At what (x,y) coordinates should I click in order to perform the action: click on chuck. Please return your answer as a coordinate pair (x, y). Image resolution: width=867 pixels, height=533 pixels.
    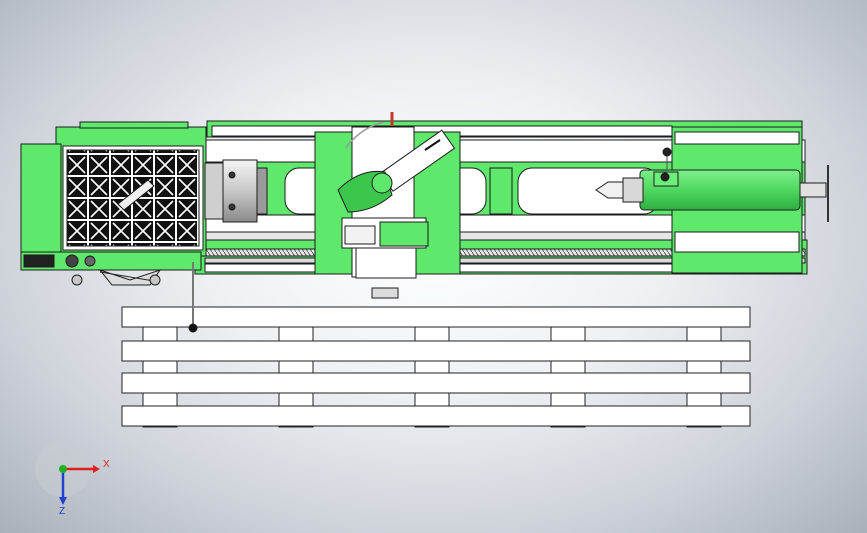
    Looking at the image, I should click on (240, 191).